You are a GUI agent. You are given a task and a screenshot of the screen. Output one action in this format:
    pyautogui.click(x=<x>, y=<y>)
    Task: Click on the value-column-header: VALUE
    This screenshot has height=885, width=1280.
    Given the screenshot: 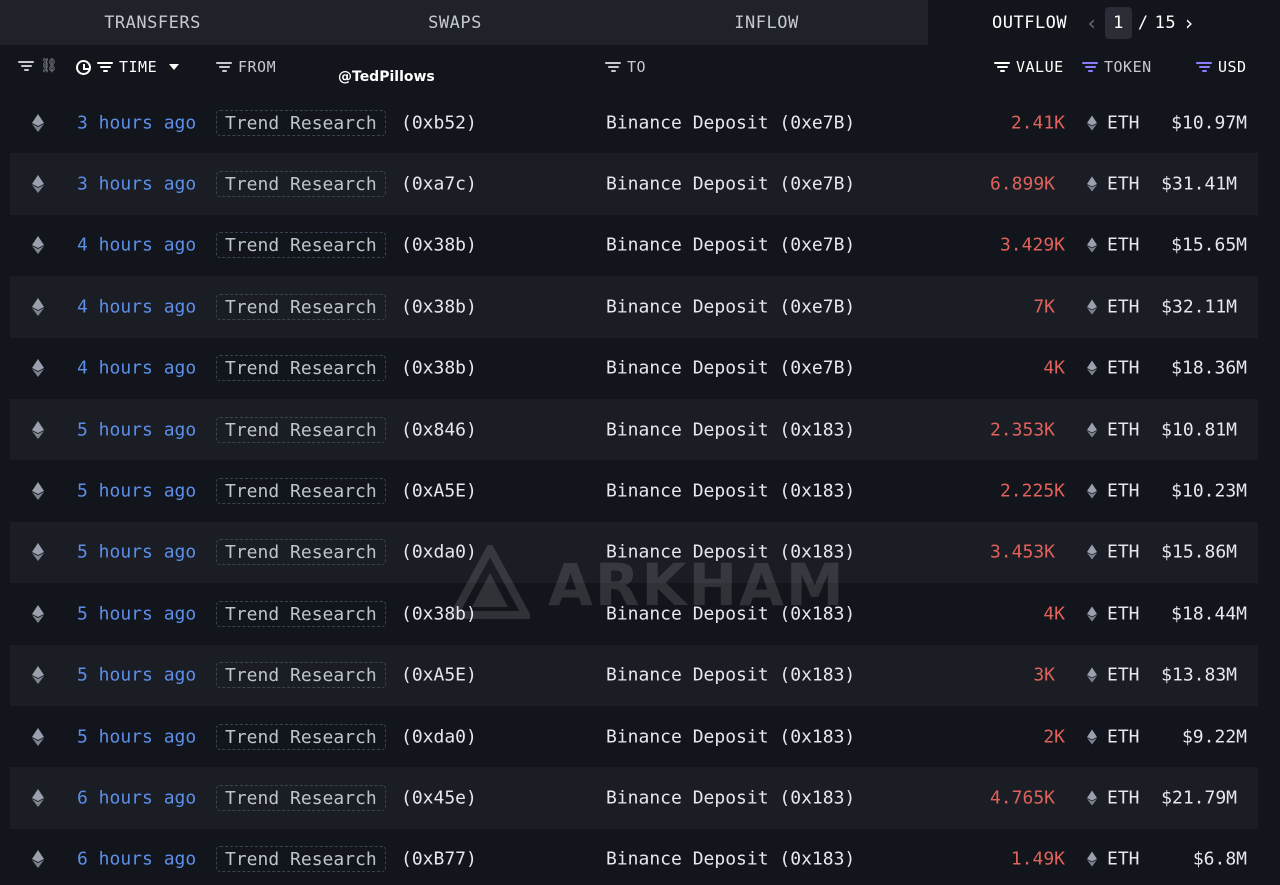 What is the action you would take?
    pyautogui.click(x=1029, y=67)
    